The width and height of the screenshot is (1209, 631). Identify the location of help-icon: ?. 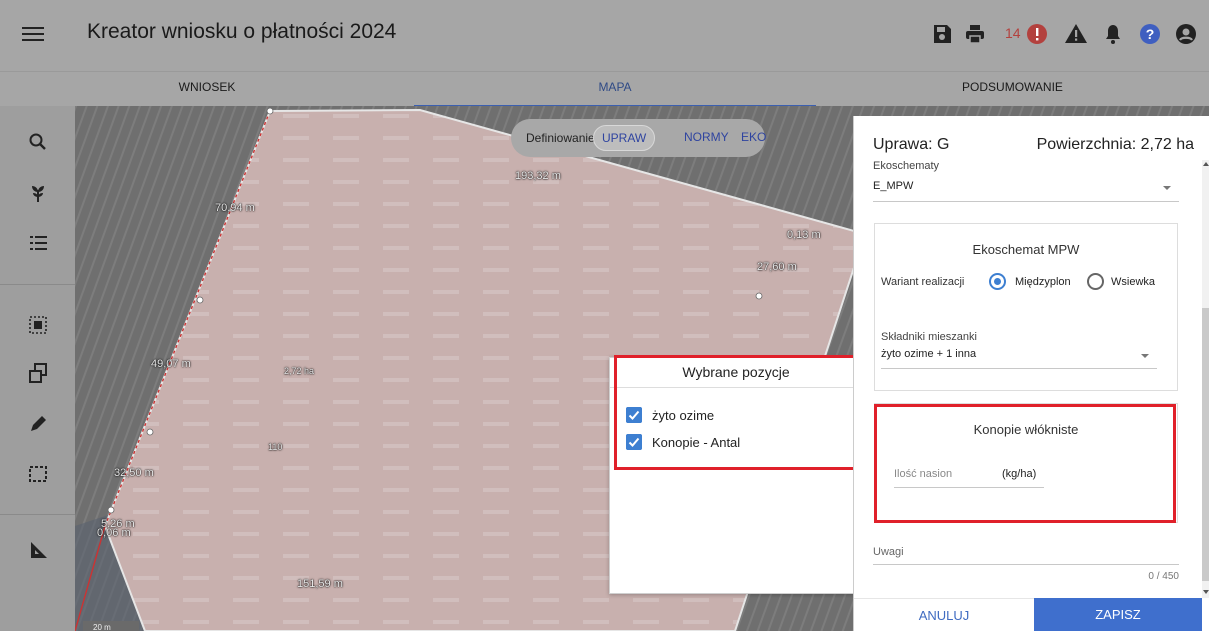
(1150, 34).